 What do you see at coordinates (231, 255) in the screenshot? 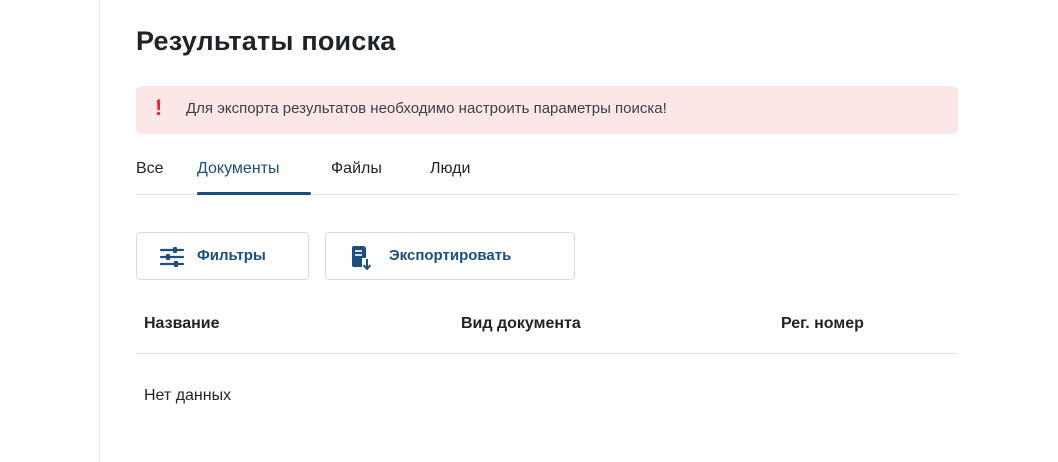
I see `filters-button-label: Фильтры` at bounding box center [231, 255].